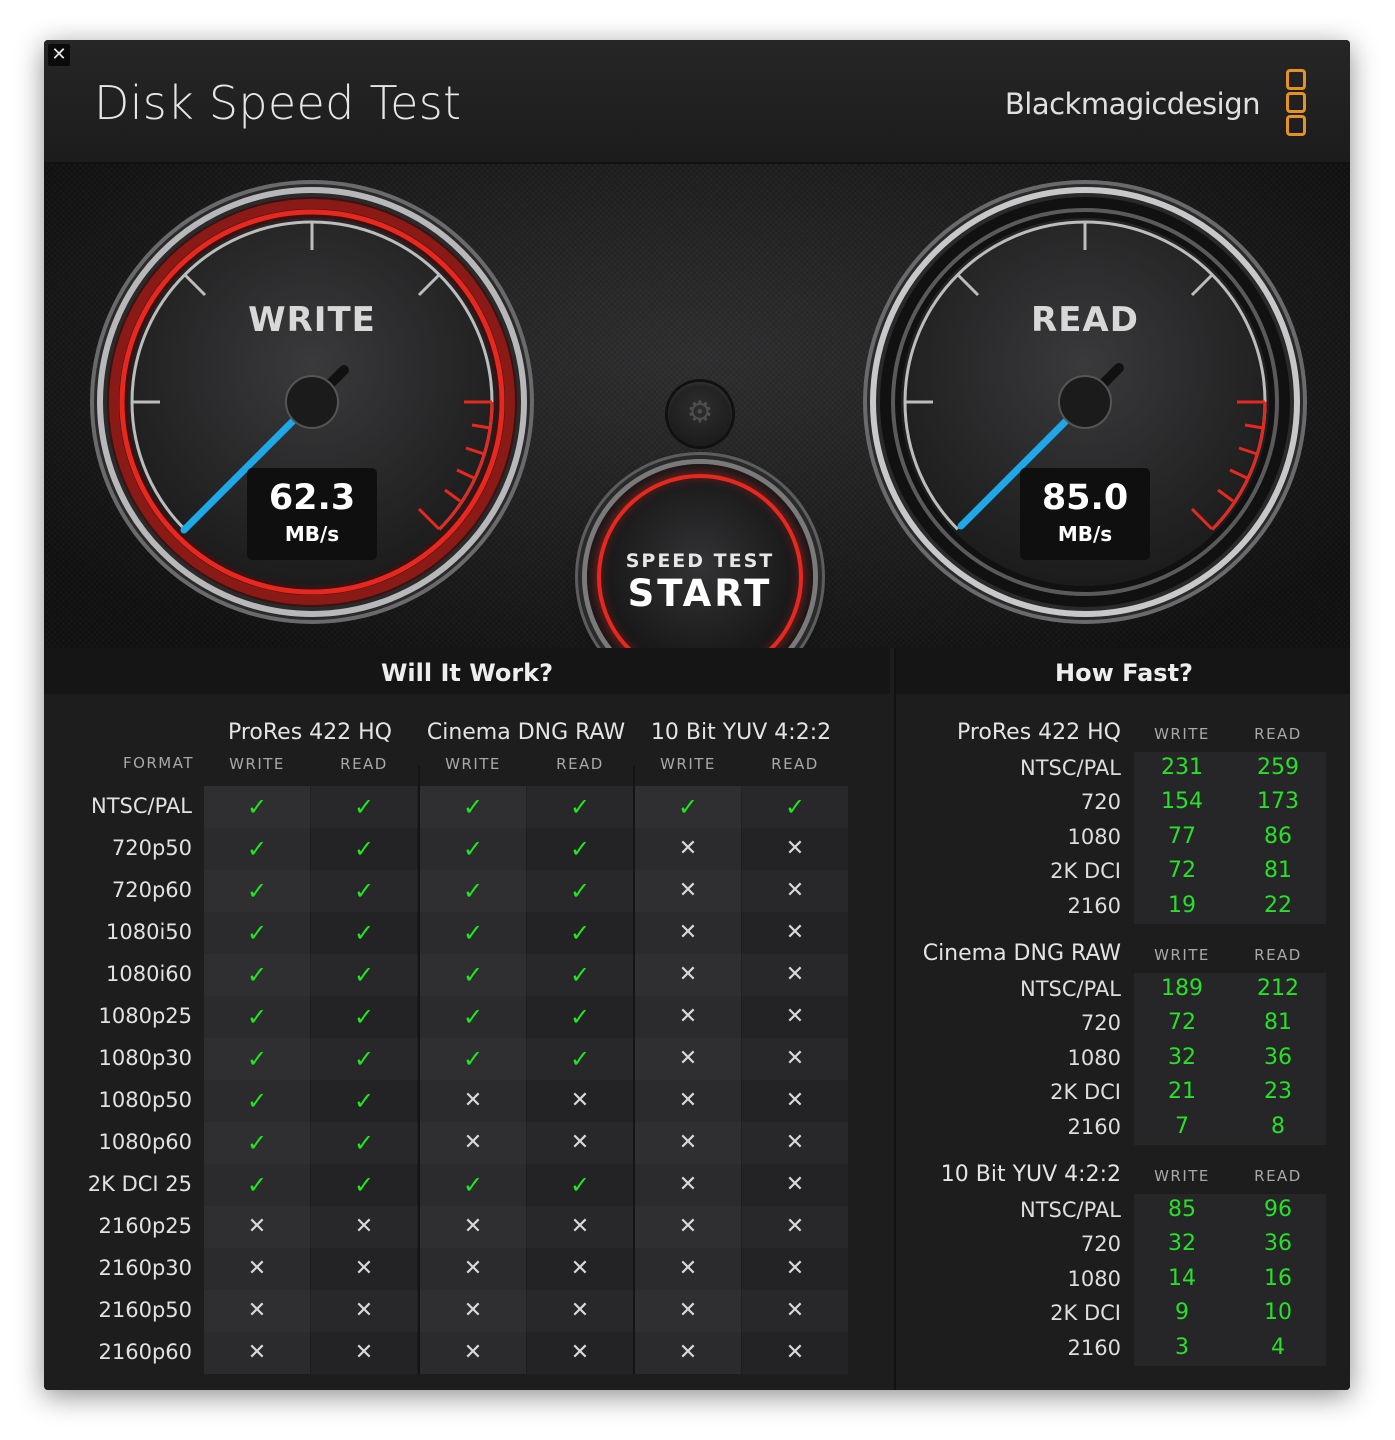 The image size is (1395, 1440). What do you see at coordinates (145, 1226) in the screenshot?
I see `format-label: 2160p25` at bounding box center [145, 1226].